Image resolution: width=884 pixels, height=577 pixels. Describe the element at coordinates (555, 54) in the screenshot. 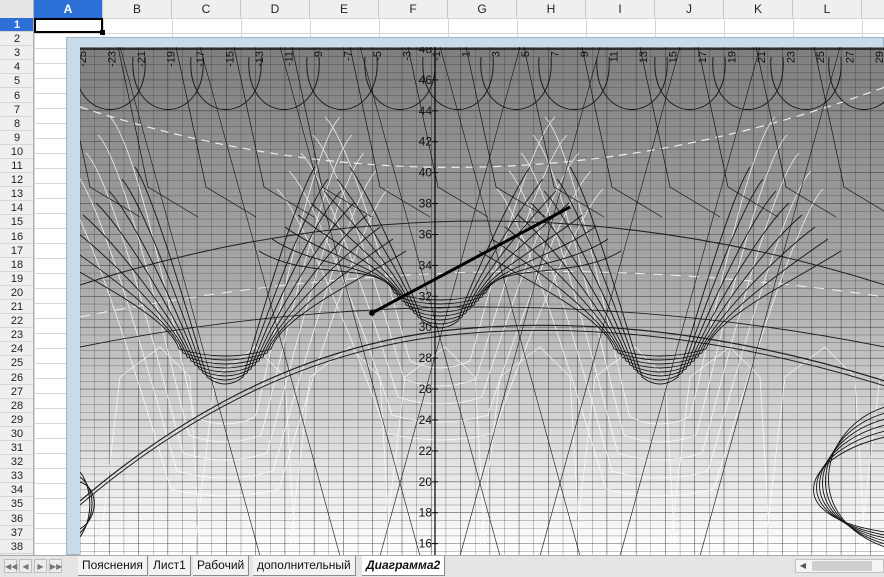

I see `x-tick-label: 7` at that location.